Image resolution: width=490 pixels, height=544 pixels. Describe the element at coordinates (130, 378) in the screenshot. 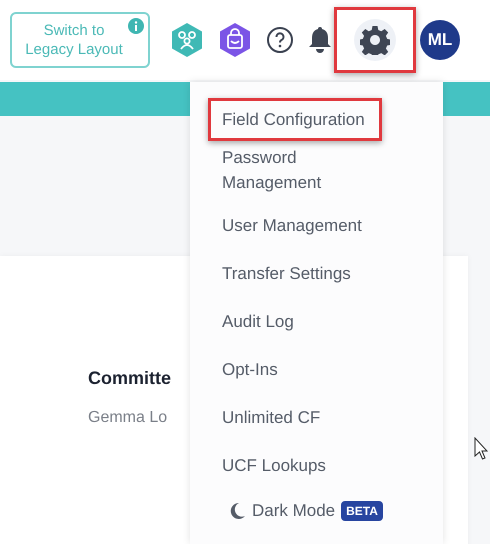

I see `card-title: Committe` at that location.